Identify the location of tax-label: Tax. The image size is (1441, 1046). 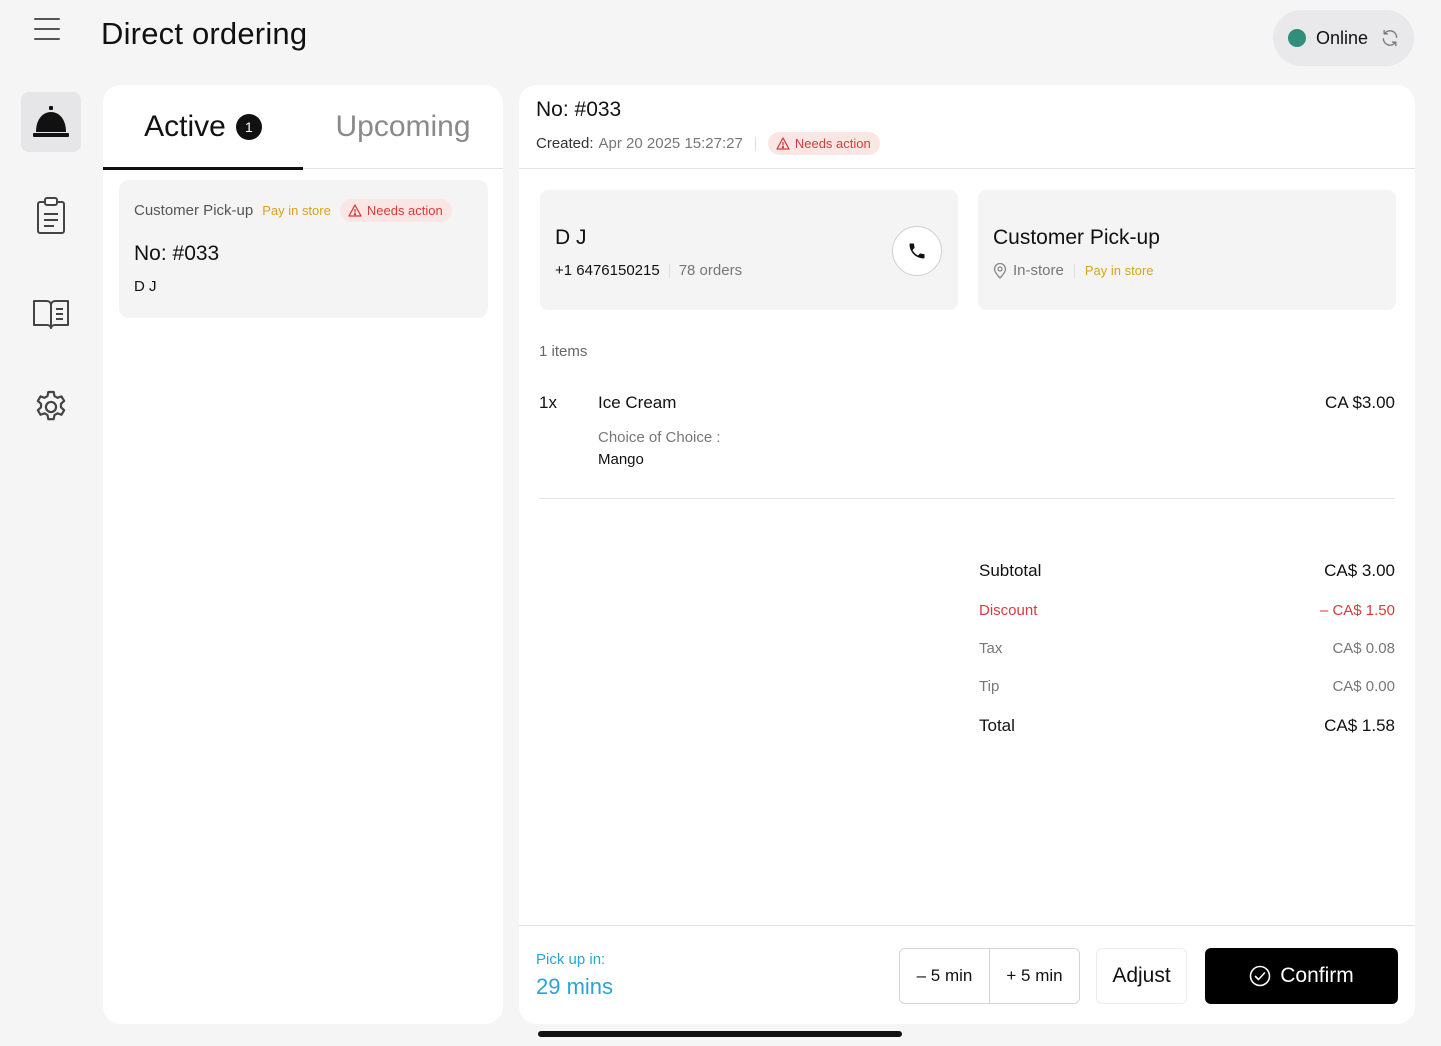
(991, 648).